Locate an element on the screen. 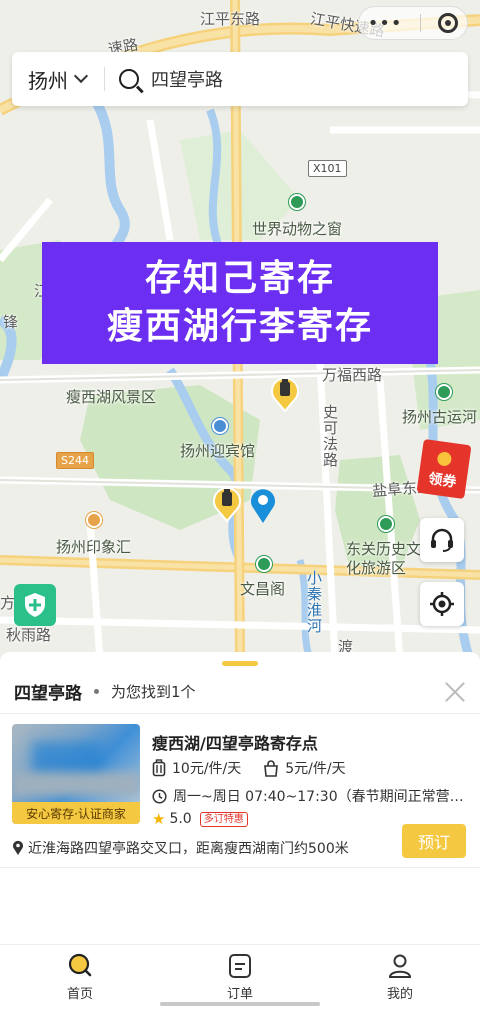 The width and height of the screenshot is (480, 1010). large-price-text: 10元/件/天 is located at coordinates (207, 769).